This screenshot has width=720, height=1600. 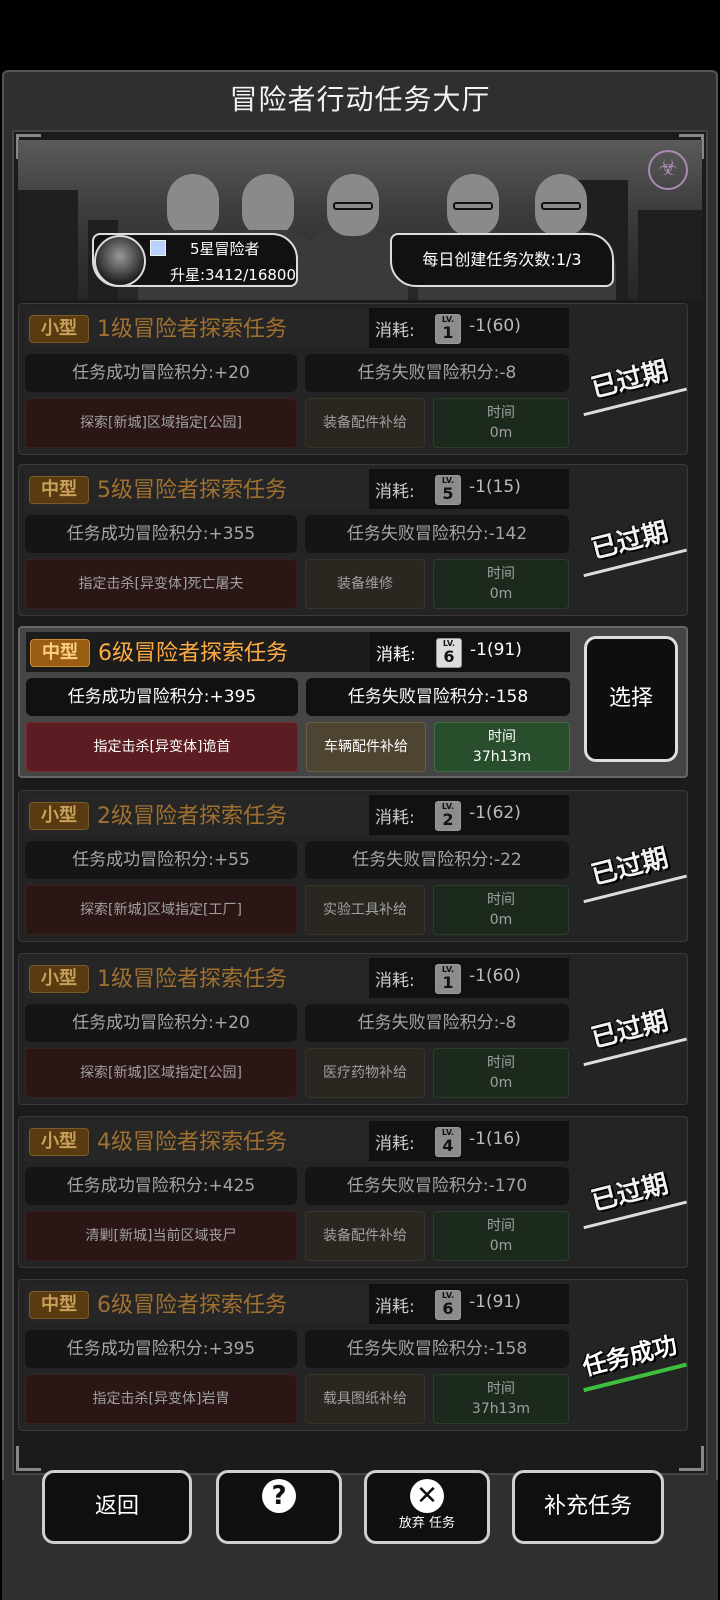 What do you see at coordinates (365, 1073) in the screenshot?
I see `mission-supply: 医疗药物补给` at bounding box center [365, 1073].